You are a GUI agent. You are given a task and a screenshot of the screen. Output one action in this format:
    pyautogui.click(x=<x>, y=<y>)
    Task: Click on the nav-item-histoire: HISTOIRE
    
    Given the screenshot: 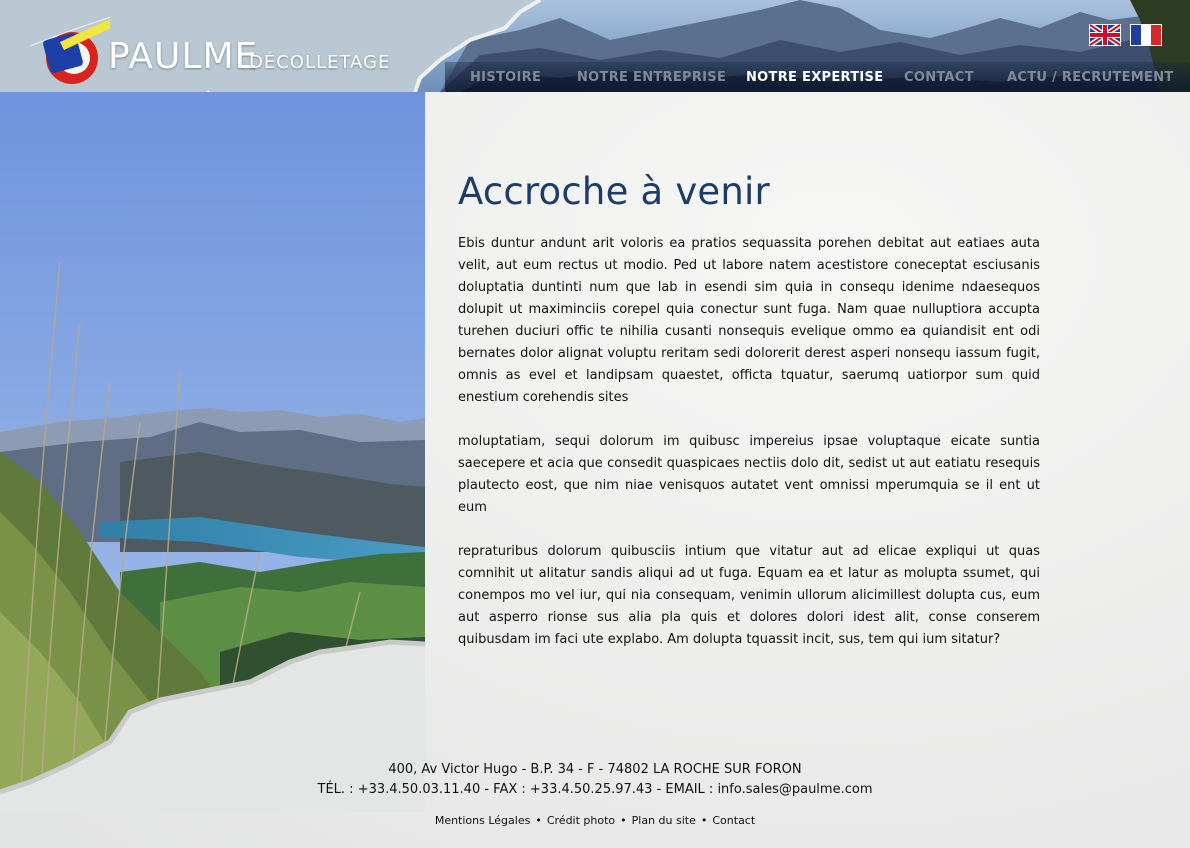 What is the action you would take?
    pyautogui.click(x=505, y=77)
    